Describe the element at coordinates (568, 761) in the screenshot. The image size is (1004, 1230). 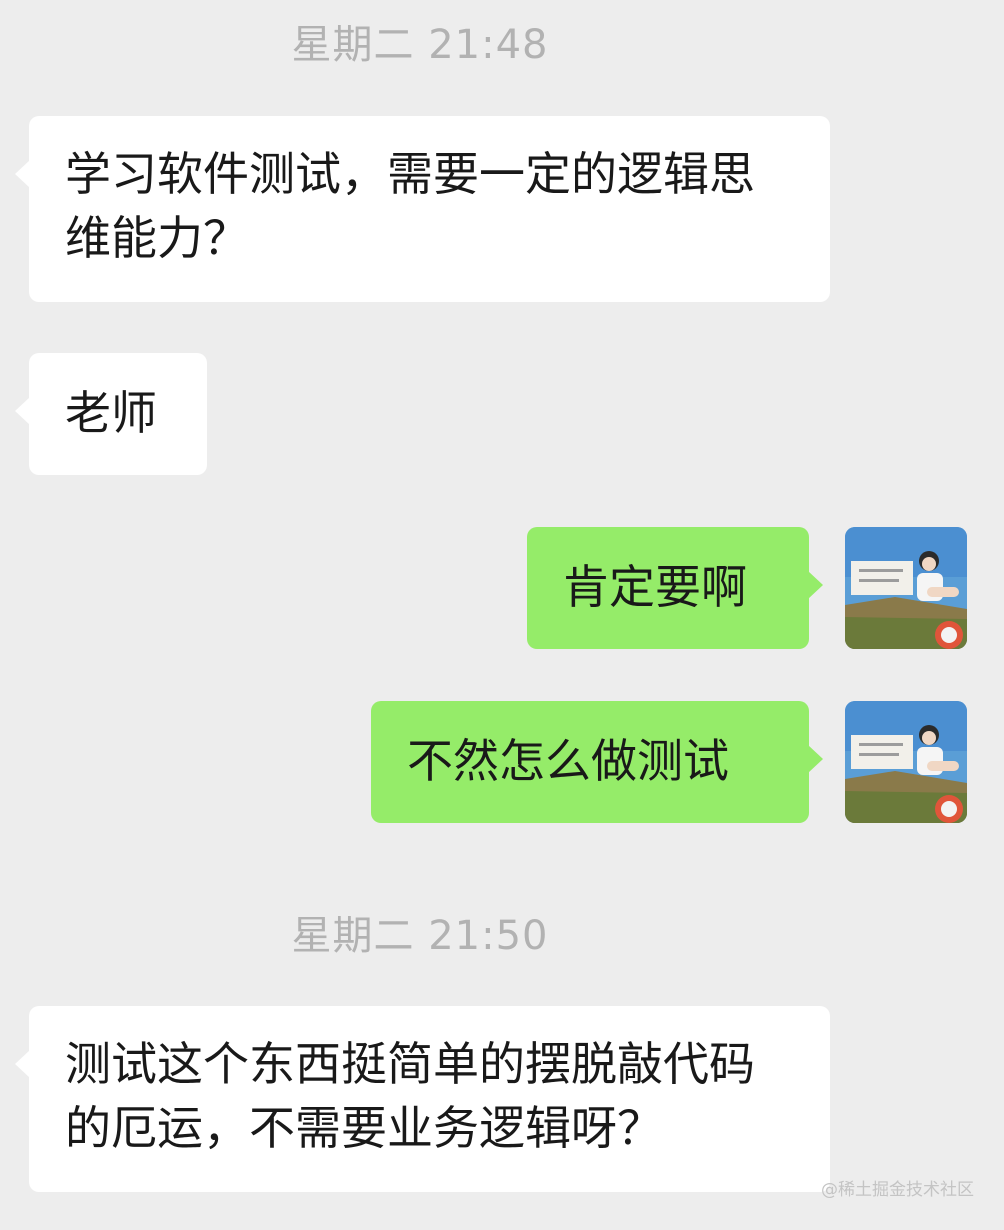
I see `message-text: 不然怎么做测试` at that location.